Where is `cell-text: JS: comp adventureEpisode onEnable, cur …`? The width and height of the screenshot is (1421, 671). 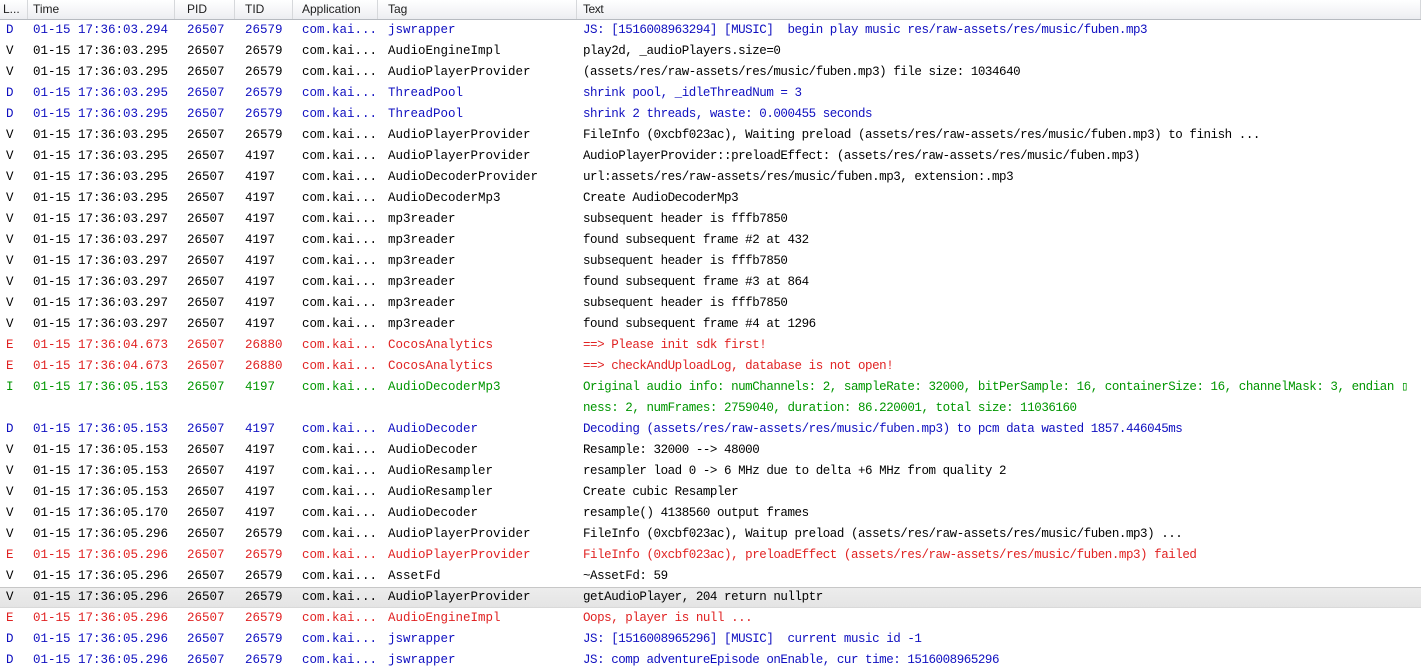
cell-text: JS: comp adventureEpisode onEnable, cur … is located at coordinates (791, 660).